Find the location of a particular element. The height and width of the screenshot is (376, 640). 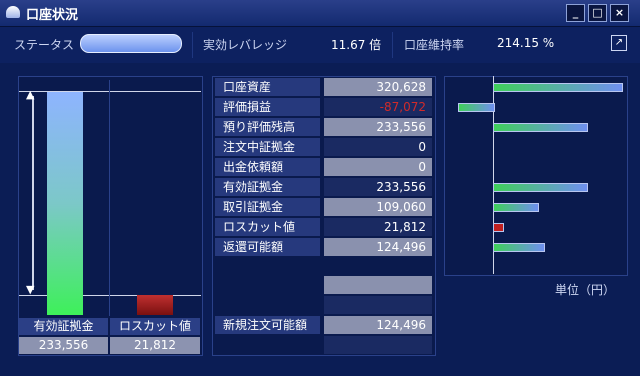

status-indicator is located at coordinates (131, 43).